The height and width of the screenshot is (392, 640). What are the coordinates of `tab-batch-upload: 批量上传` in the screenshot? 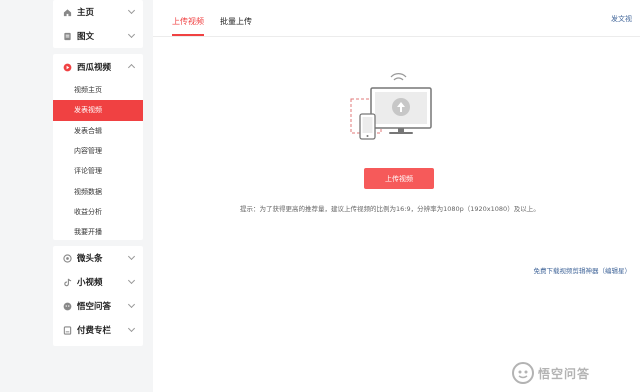 It's located at (236, 21).